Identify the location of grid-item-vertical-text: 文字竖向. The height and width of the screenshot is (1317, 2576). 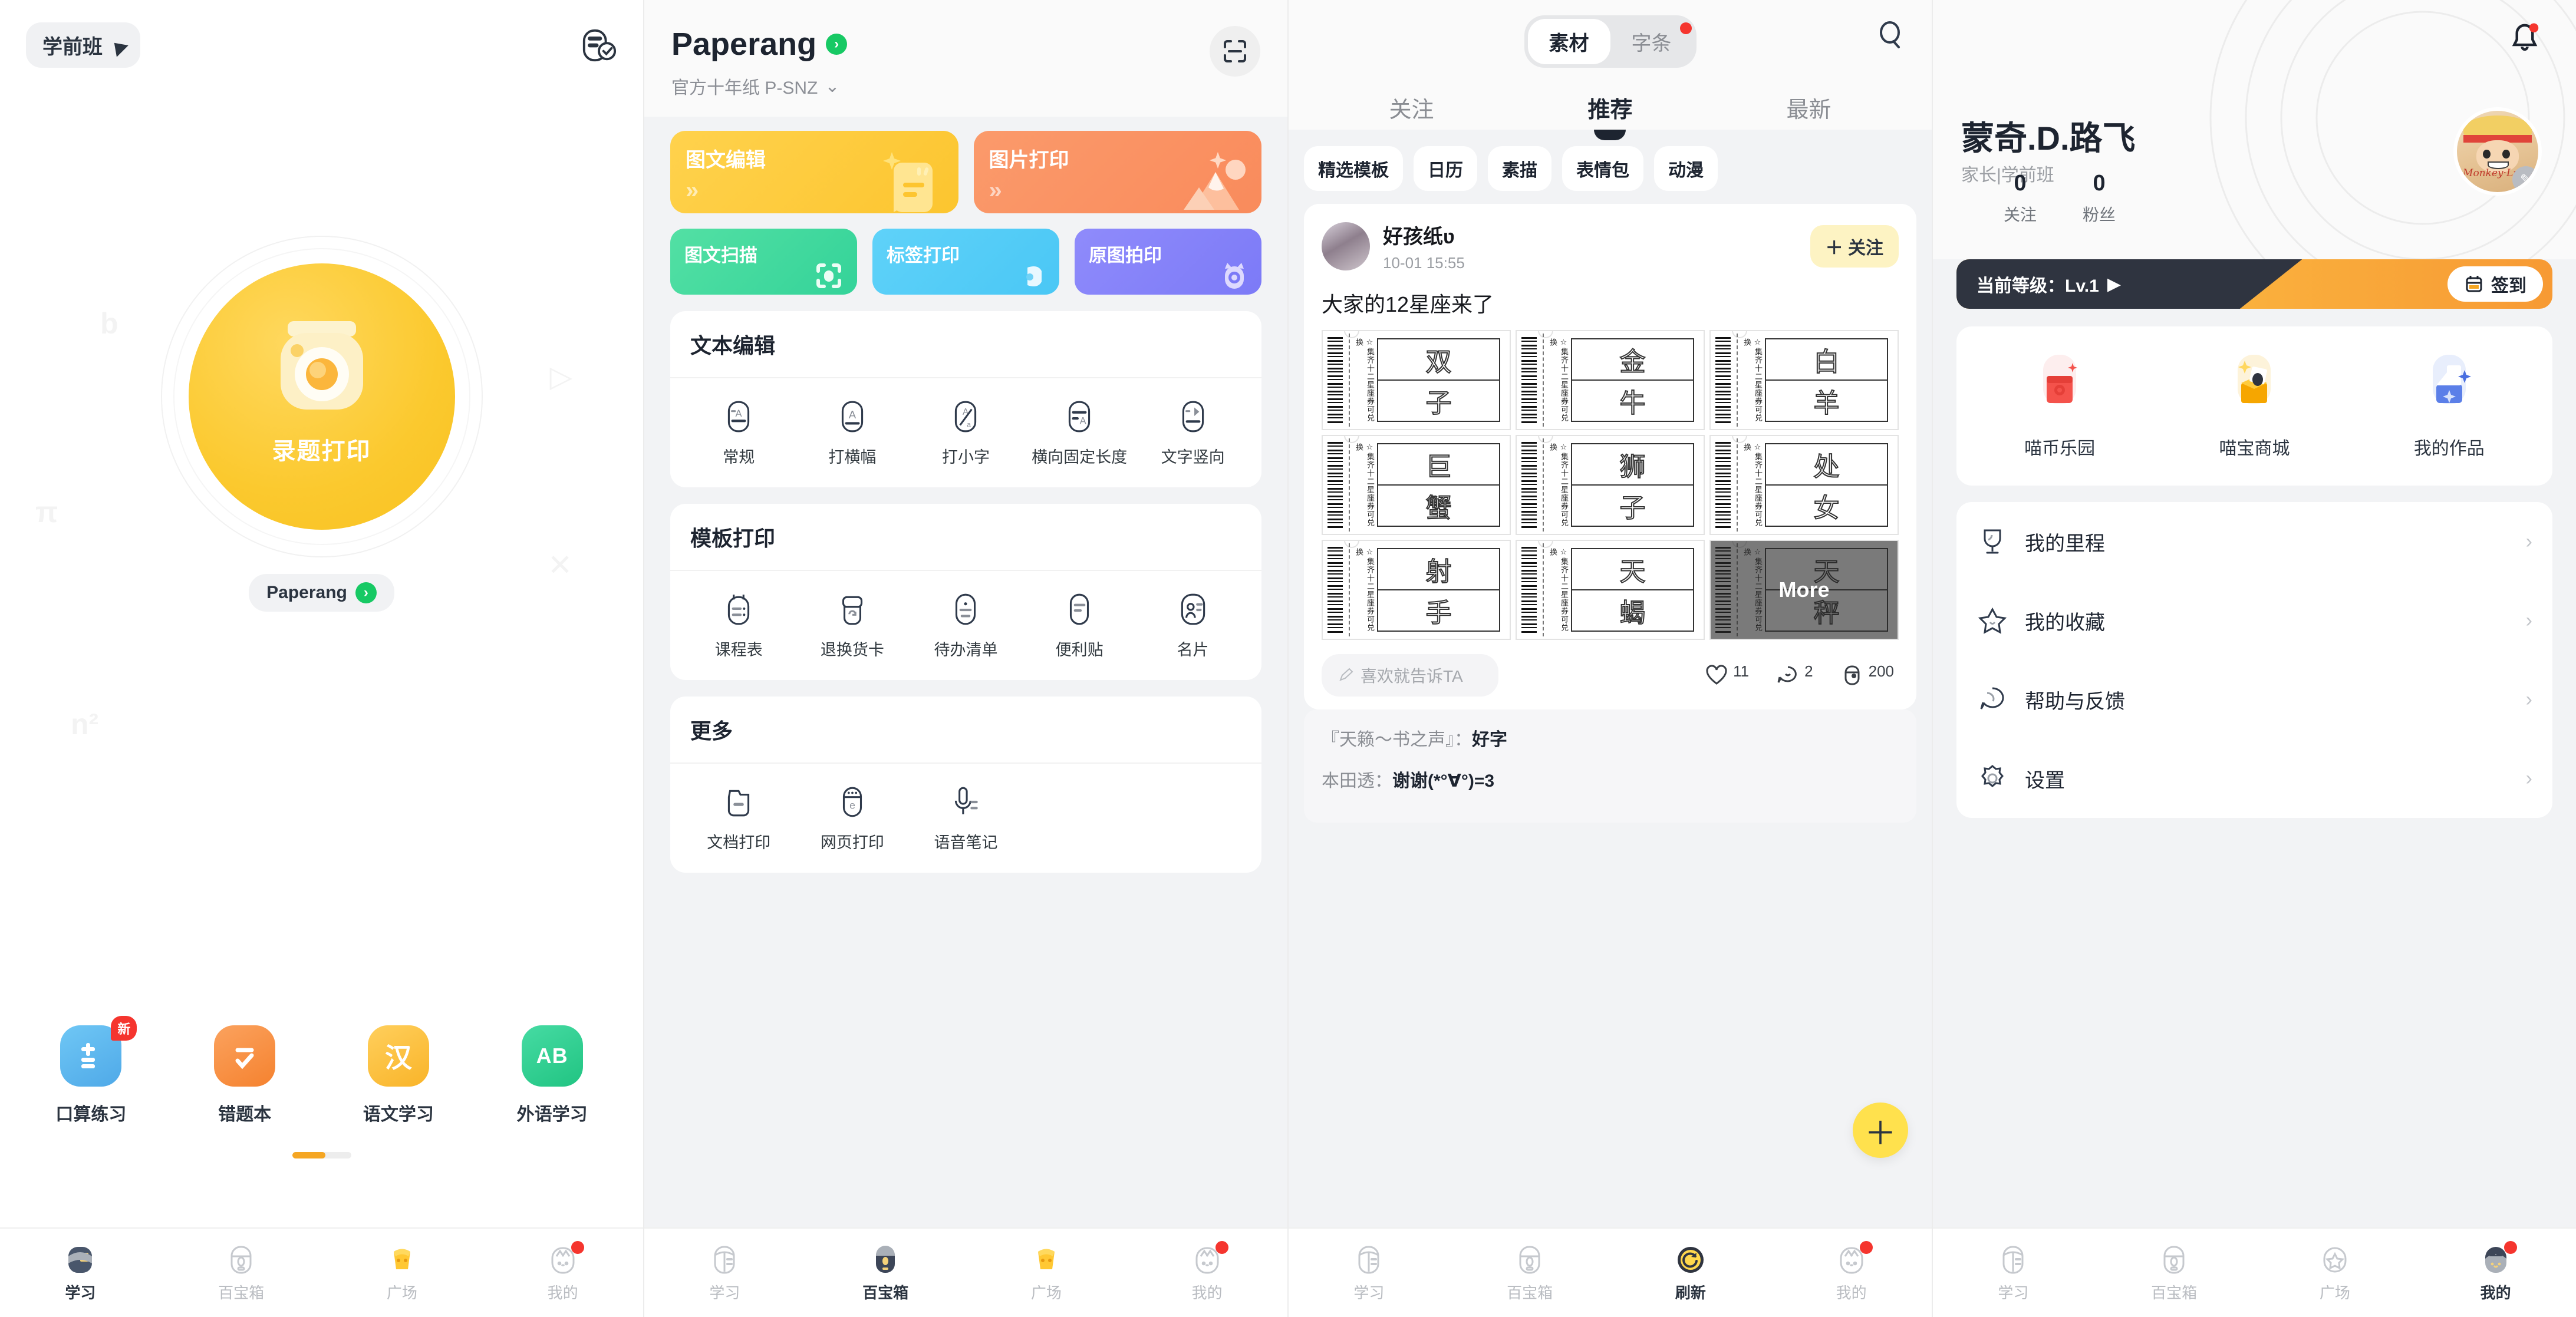
(1193, 433).